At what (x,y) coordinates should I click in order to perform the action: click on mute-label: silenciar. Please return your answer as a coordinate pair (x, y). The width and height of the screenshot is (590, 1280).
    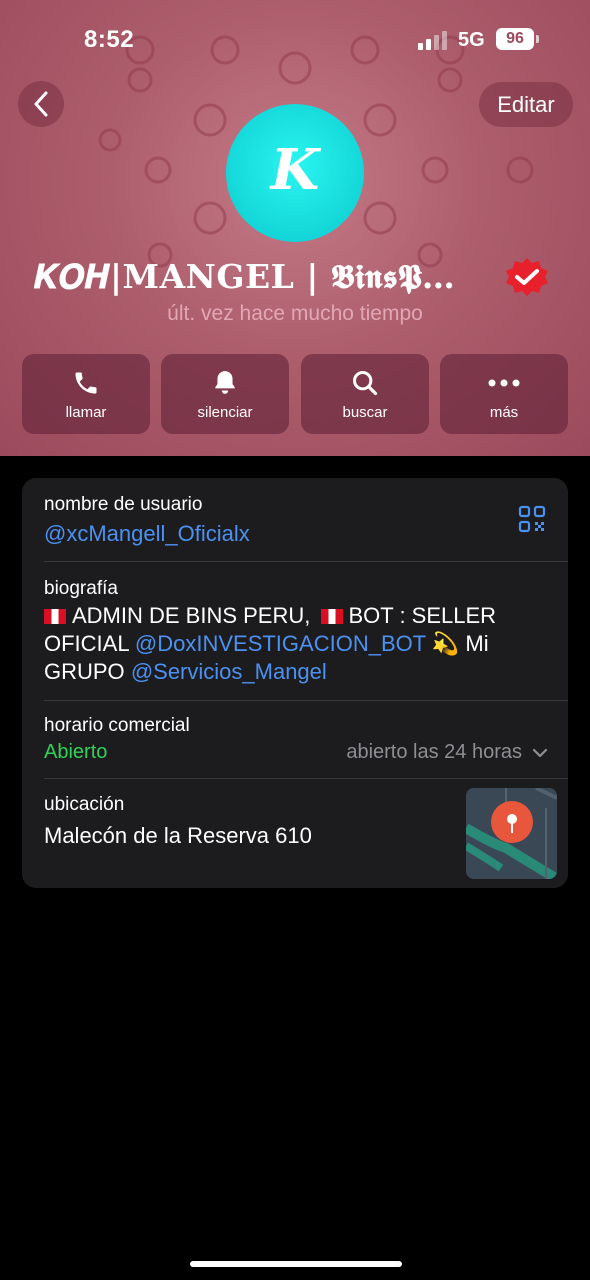
    Looking at the image, I should click on (225, 412).